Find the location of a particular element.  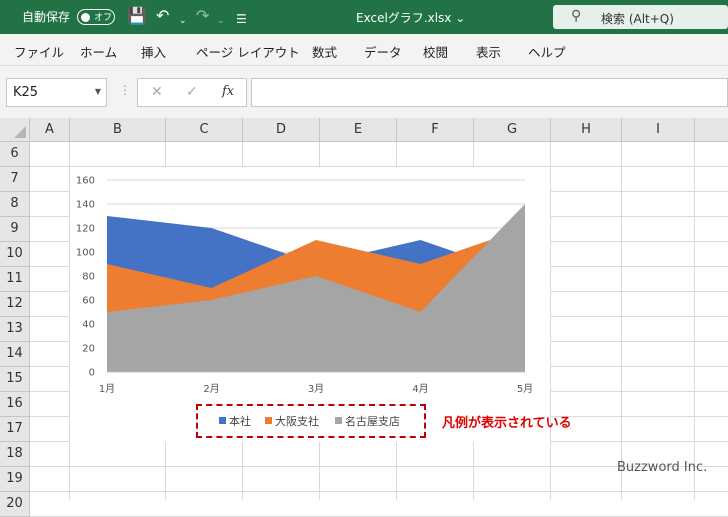

column-header-e: E is located at coordinates (358, 130).